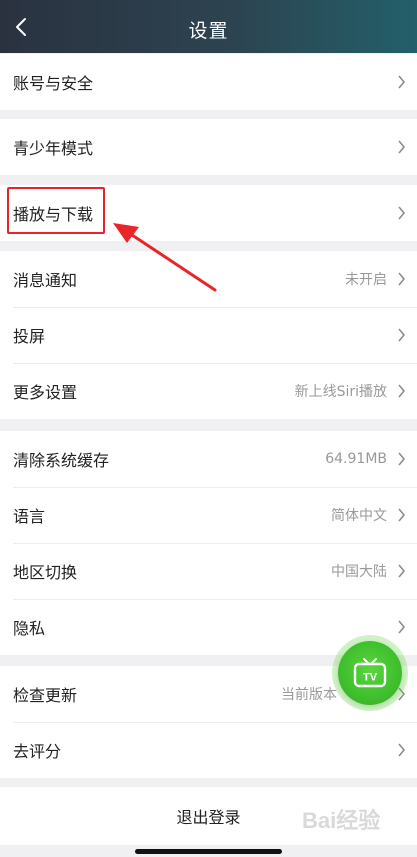  Describe the element at coordinates (37, 751) in the screenshot. I see `settings-item-label: 去评分` at that location.